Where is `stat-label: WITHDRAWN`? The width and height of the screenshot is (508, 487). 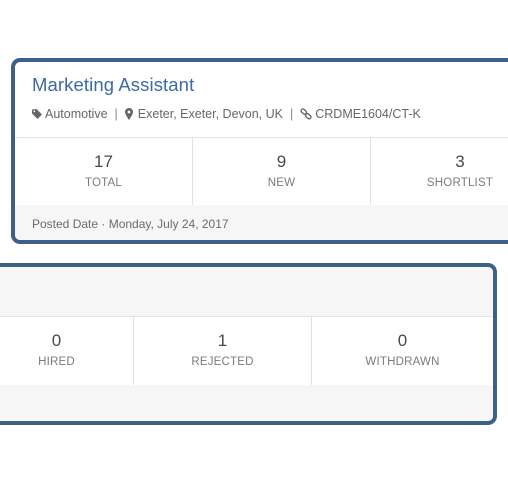 stat-label: WITHDRAWN is located at coordinates (402, 362).